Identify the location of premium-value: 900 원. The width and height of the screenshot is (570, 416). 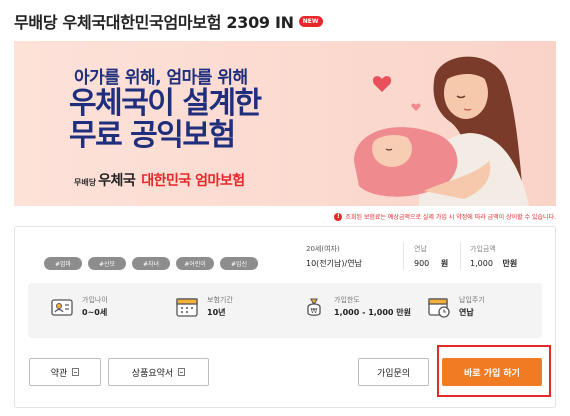
(431, 263).